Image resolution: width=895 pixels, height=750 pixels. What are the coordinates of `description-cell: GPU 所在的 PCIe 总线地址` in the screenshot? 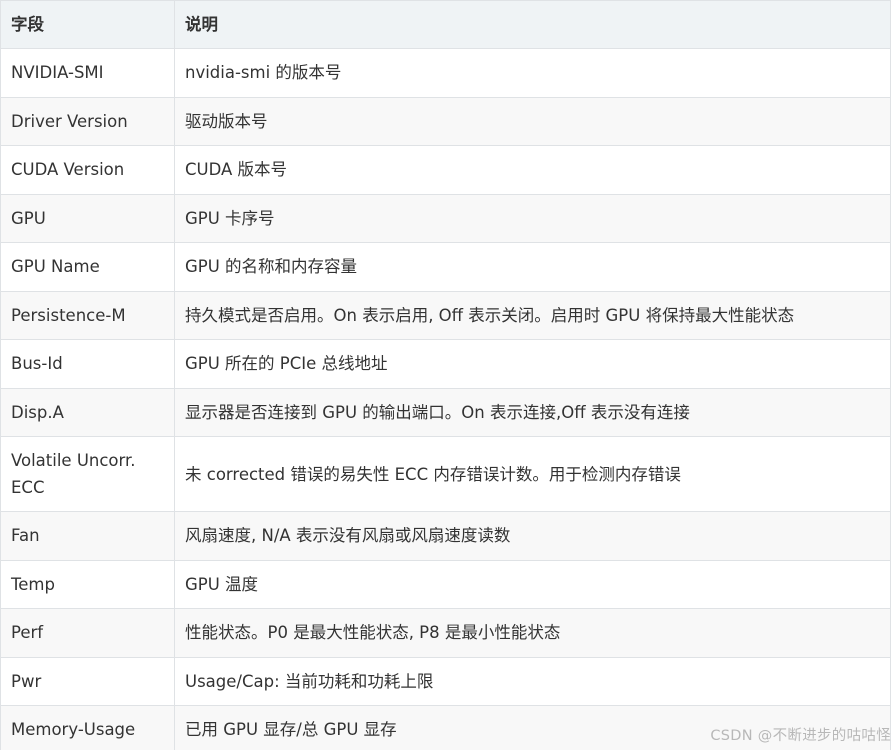 It's located at (532, 364).